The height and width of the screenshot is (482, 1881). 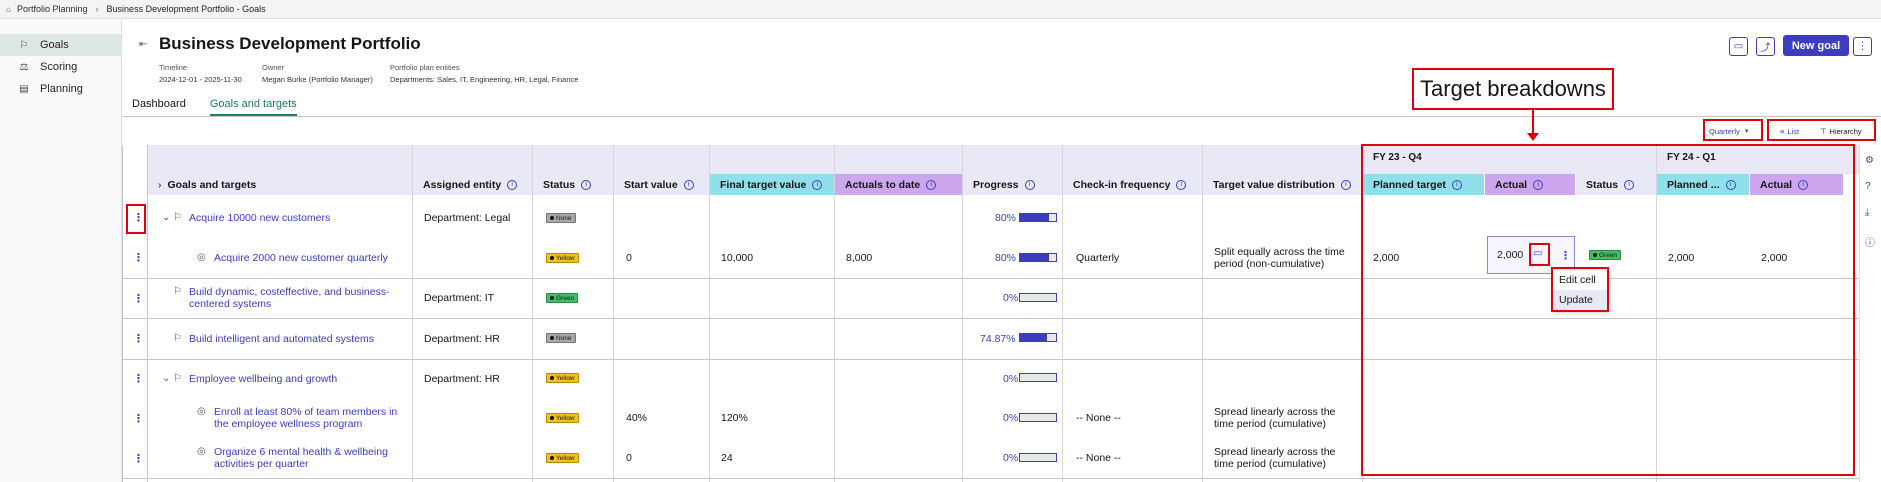 I want to click on col-final-target: Final target value i, so click(x=772, y=184).